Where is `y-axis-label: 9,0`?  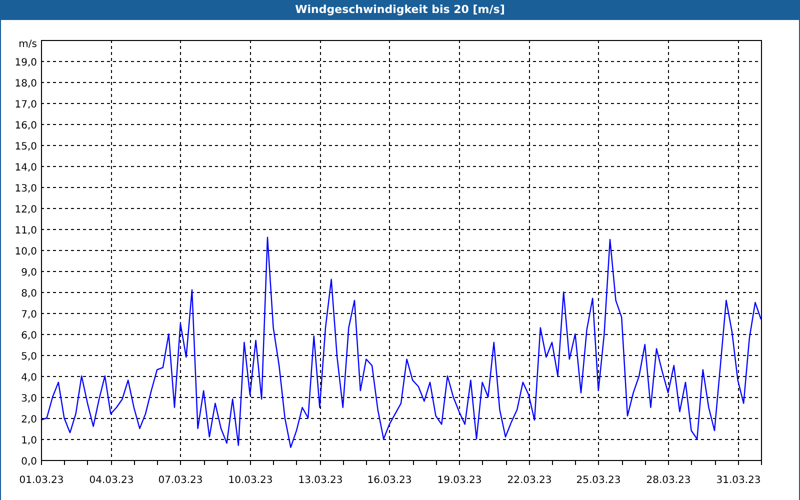
y-axis-label: 9,0 is located at coordinates (29, 273).